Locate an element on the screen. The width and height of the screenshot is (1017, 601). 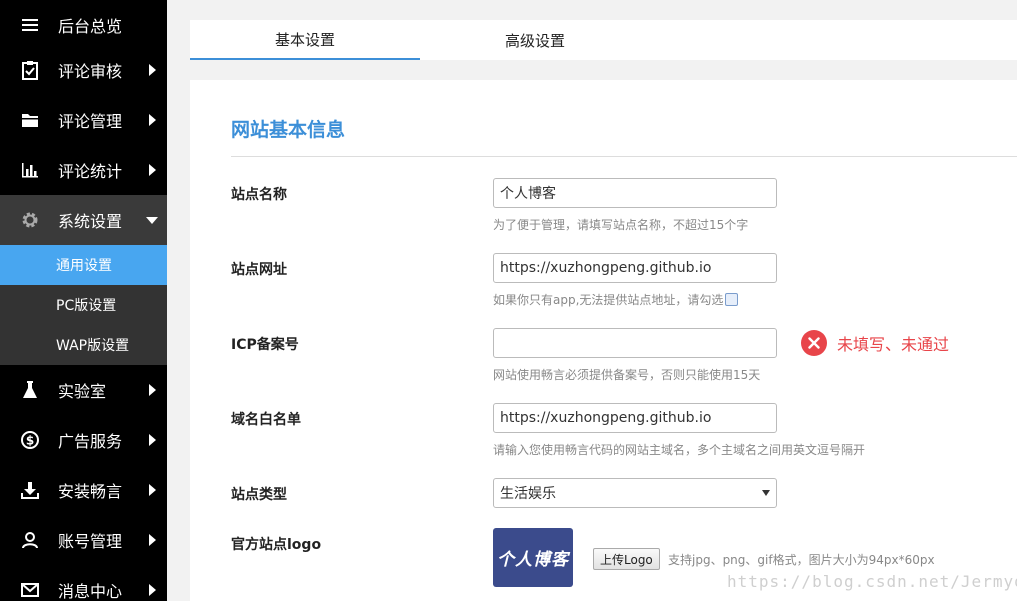
site-type-label: 站点类型 is located at coordinates (259, 495).